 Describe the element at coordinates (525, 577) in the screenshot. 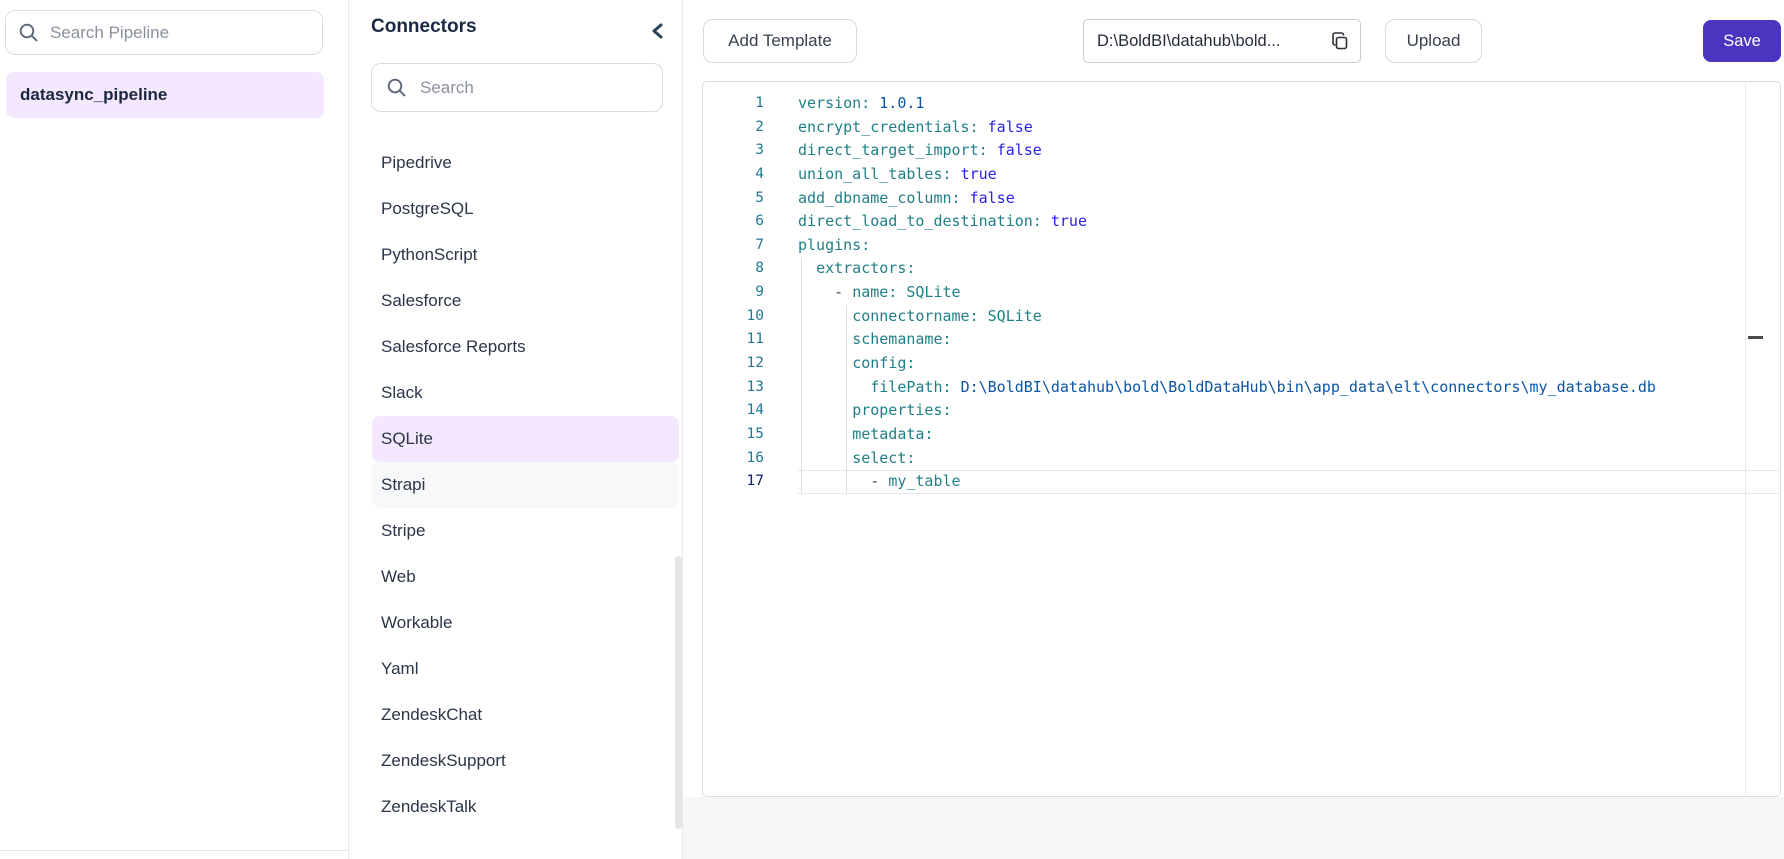

I see `connector-item: Web` at that location.